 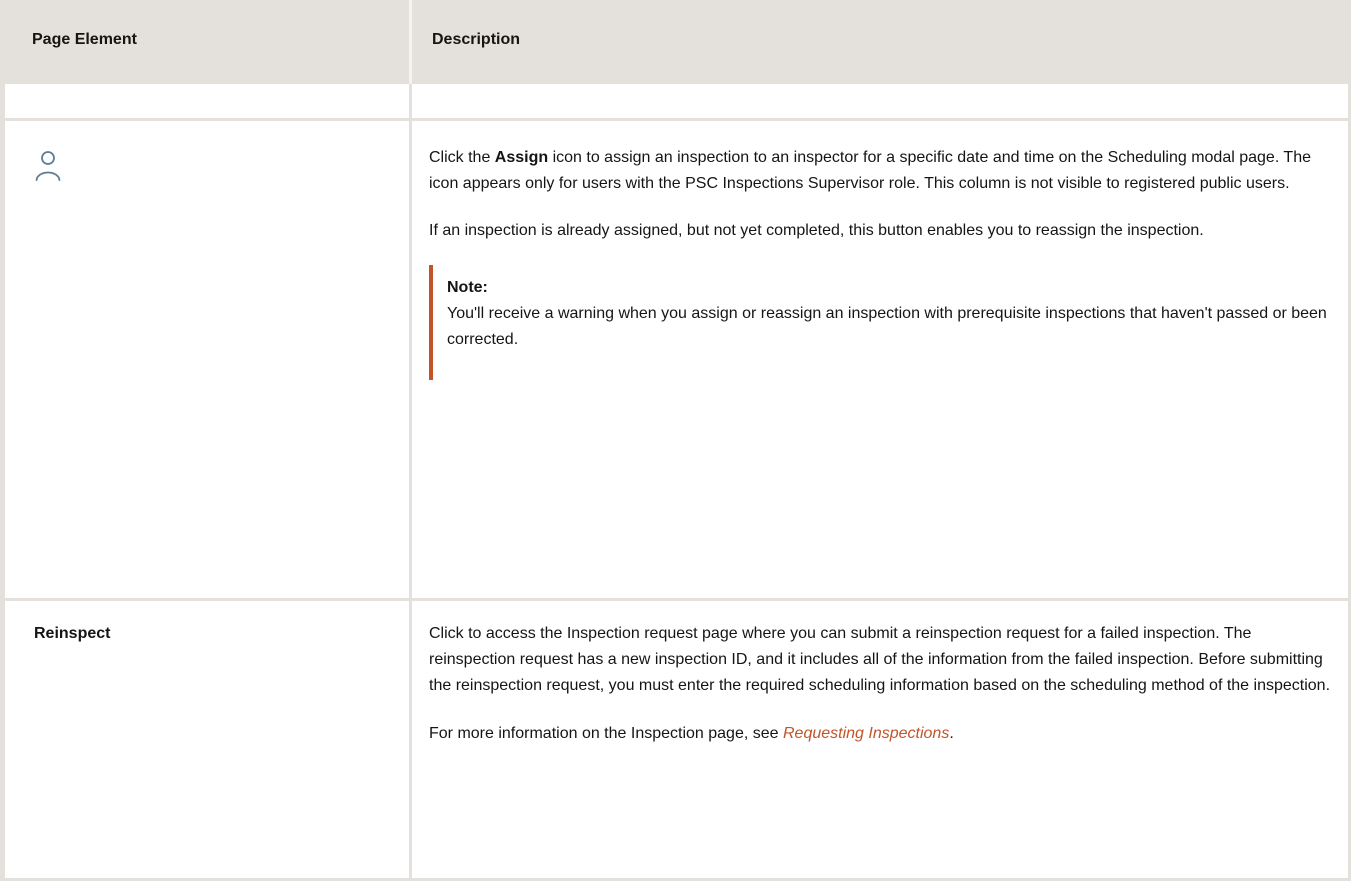 I want to click on note-title: Note:, so click(x=467, y=287).